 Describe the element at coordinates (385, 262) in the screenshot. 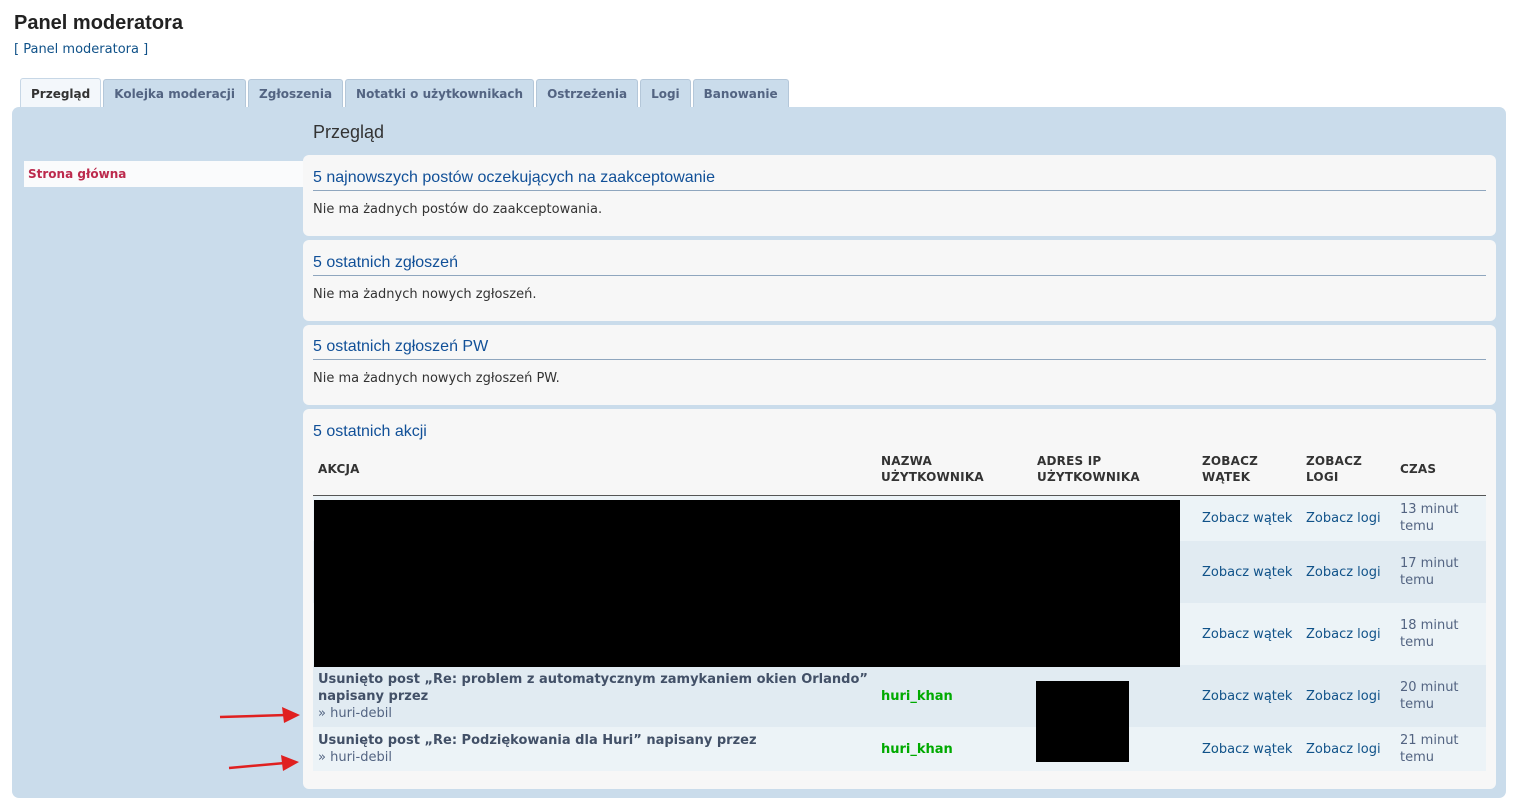

I see `reports-heading: 5 ostatnich zgłoszeń` at that location.